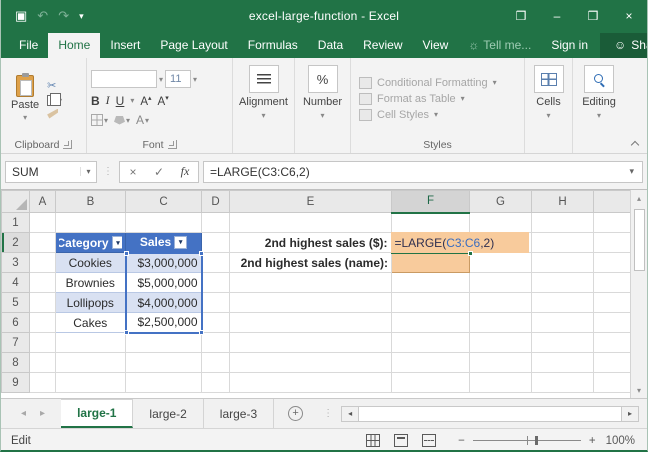 The image size is (648, 452). Describe the element at coordinates (161, 79) in the screenshot. I see `font-name-dropdown-icon: ▾` at that location.